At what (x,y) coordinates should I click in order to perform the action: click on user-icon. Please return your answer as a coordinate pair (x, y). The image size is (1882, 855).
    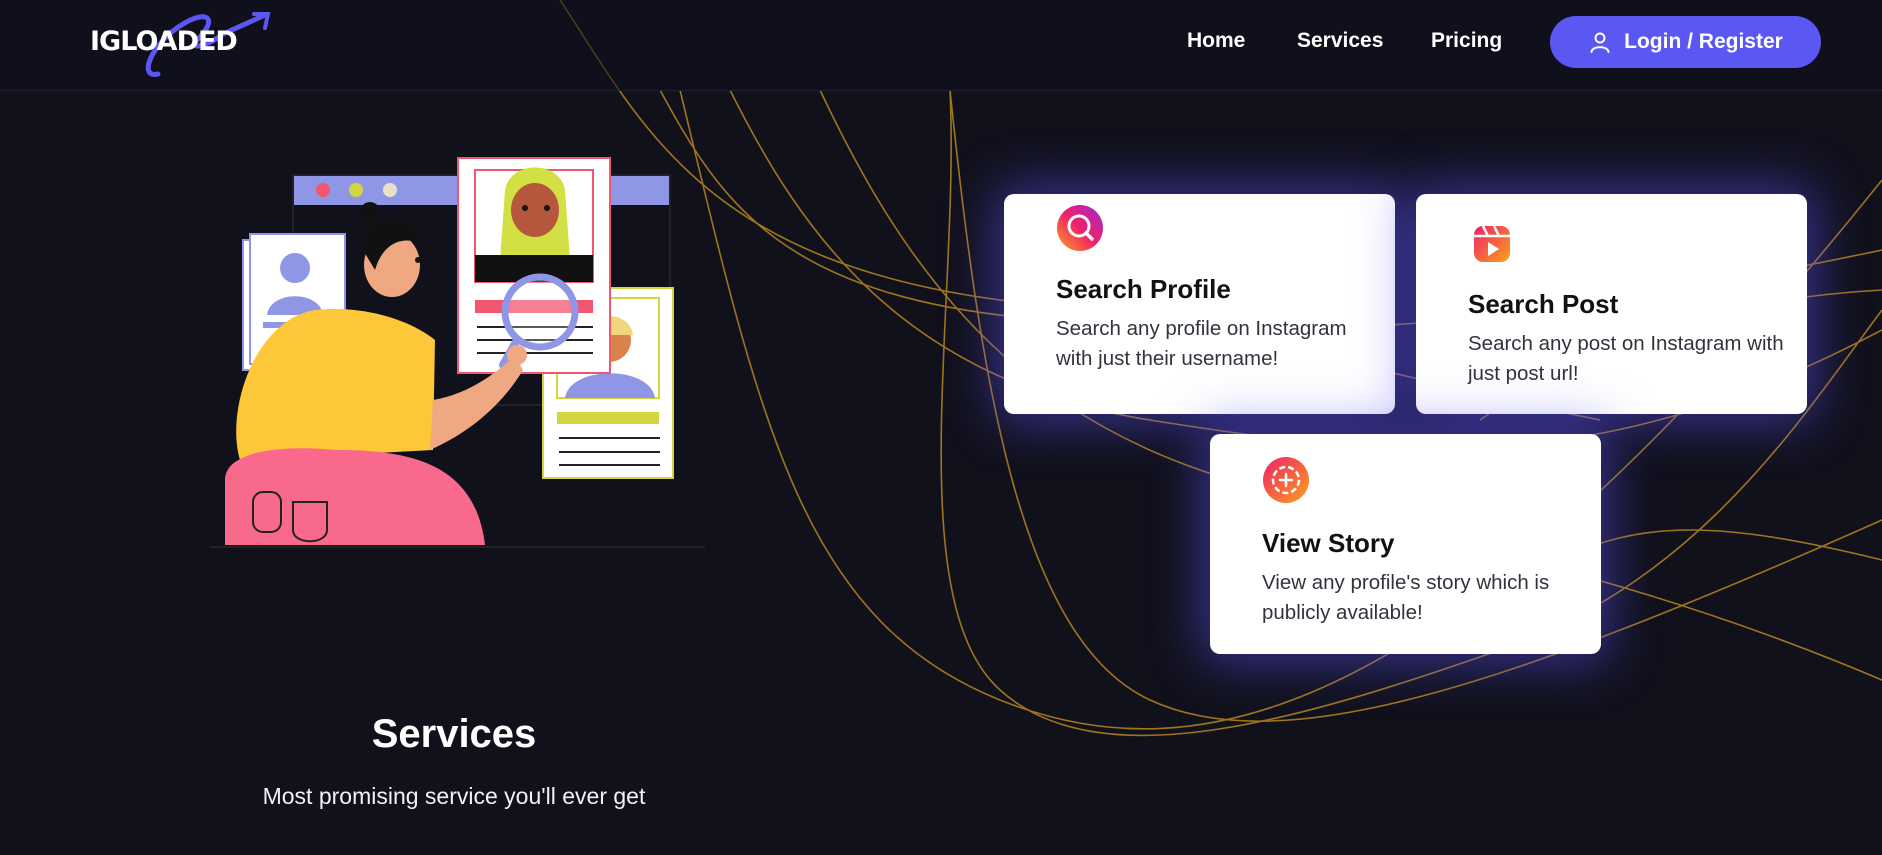
    Looking at the image, I should click on (1600, 42).